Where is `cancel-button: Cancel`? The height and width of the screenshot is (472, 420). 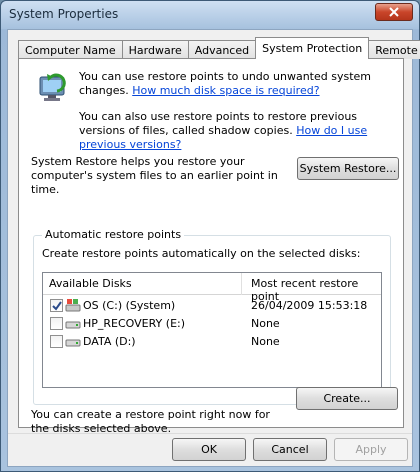 cancel-button: Cancel is located at coordinates (290, 449).